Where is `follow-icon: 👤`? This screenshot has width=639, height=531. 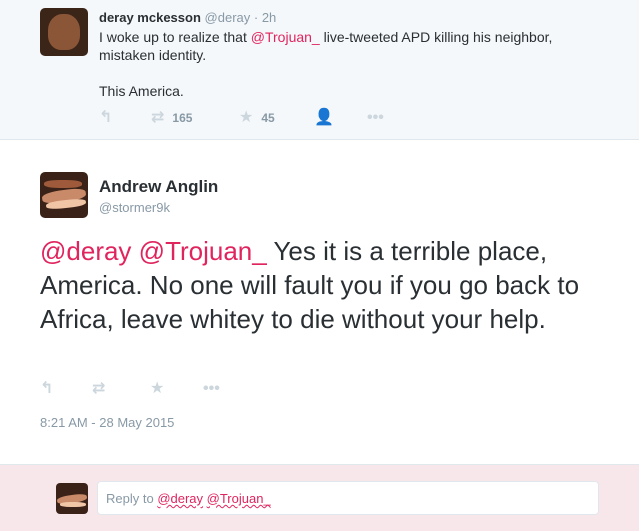 follow-icon: 👤 is located at coordinates (324, 117).